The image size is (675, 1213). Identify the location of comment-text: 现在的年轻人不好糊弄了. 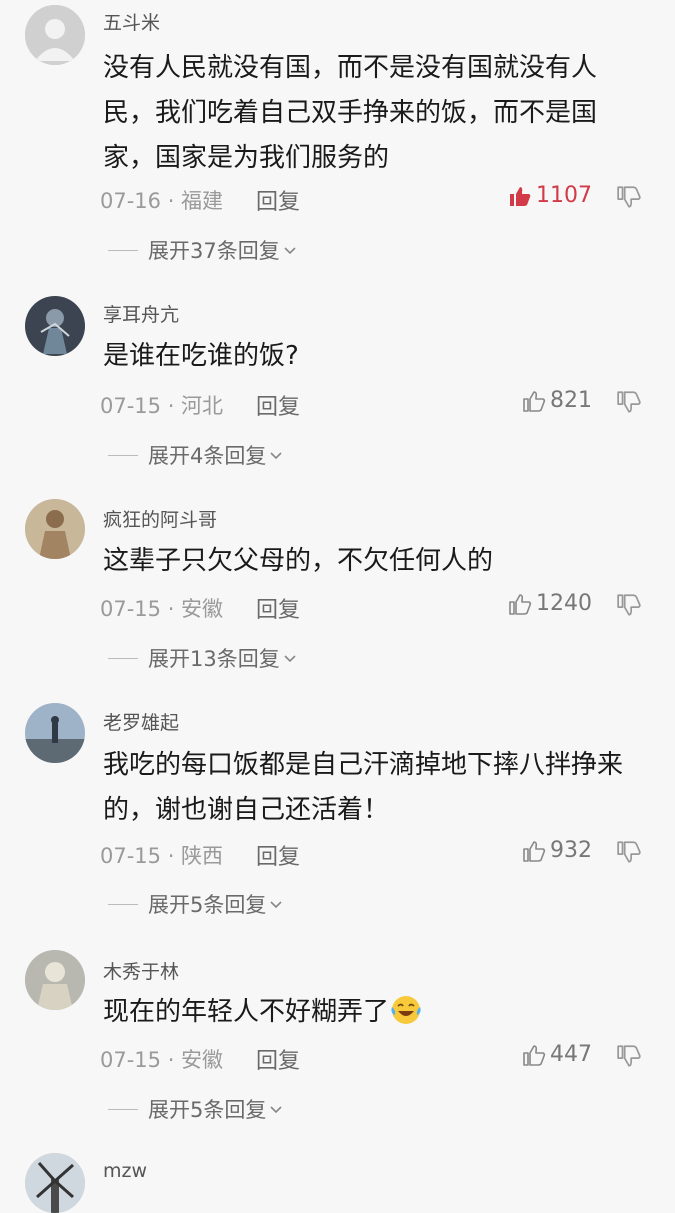
(375, 1012).